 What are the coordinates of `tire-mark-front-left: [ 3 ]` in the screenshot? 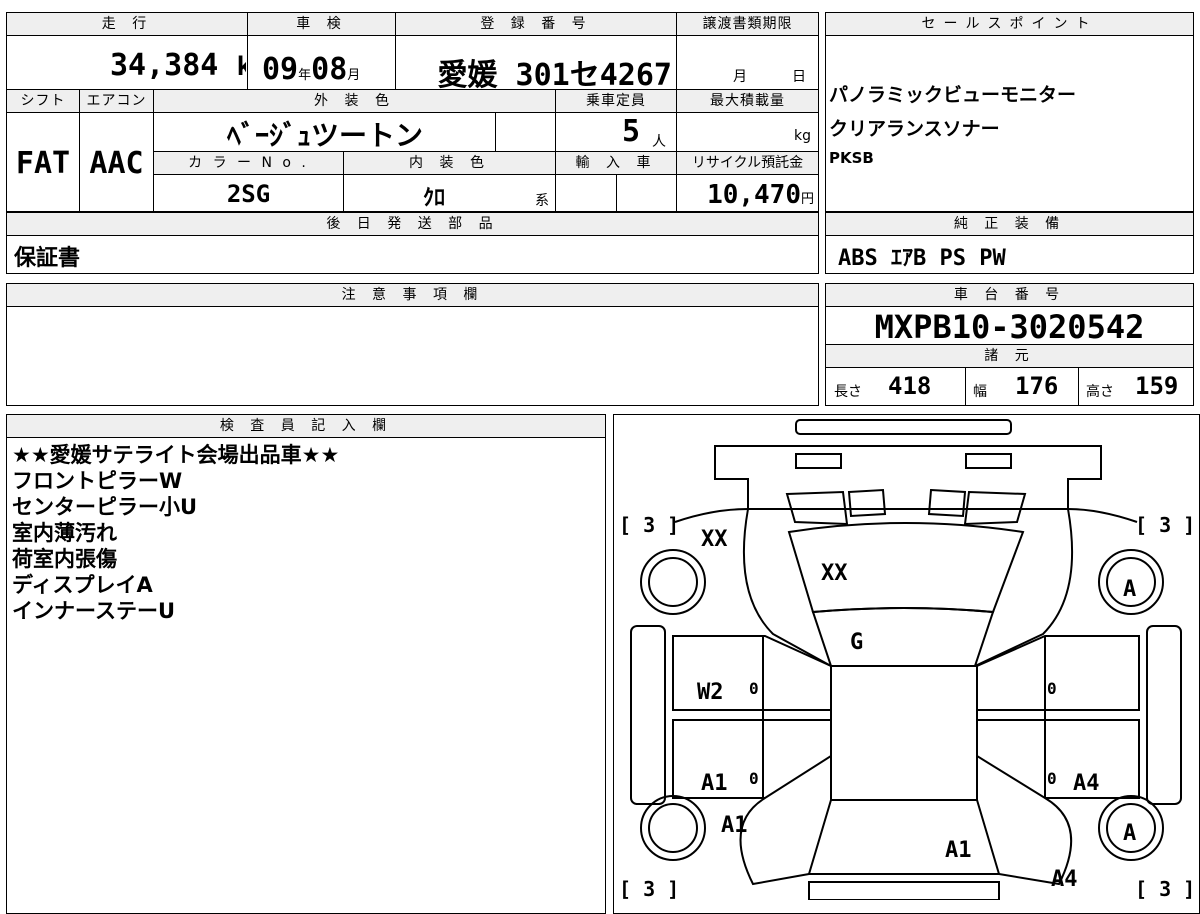 It's located at (649, 525).